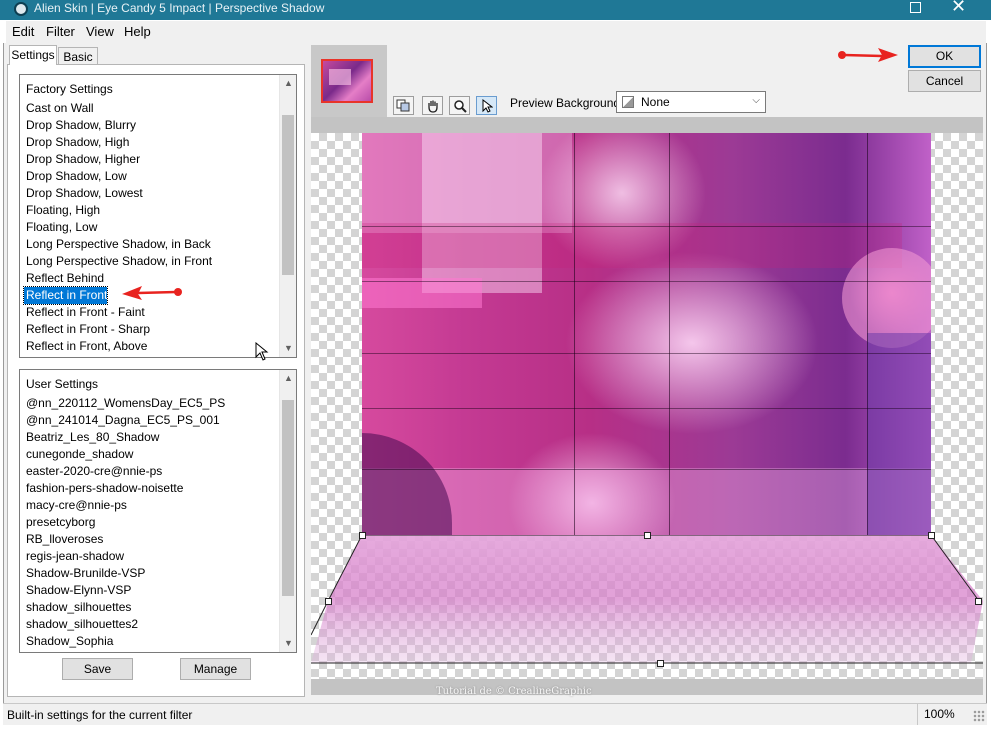 Image resolution: width=991 pixels, height=729 pixels. I want to click on list-item: shadow_silhouettes2, so click(81, 624).